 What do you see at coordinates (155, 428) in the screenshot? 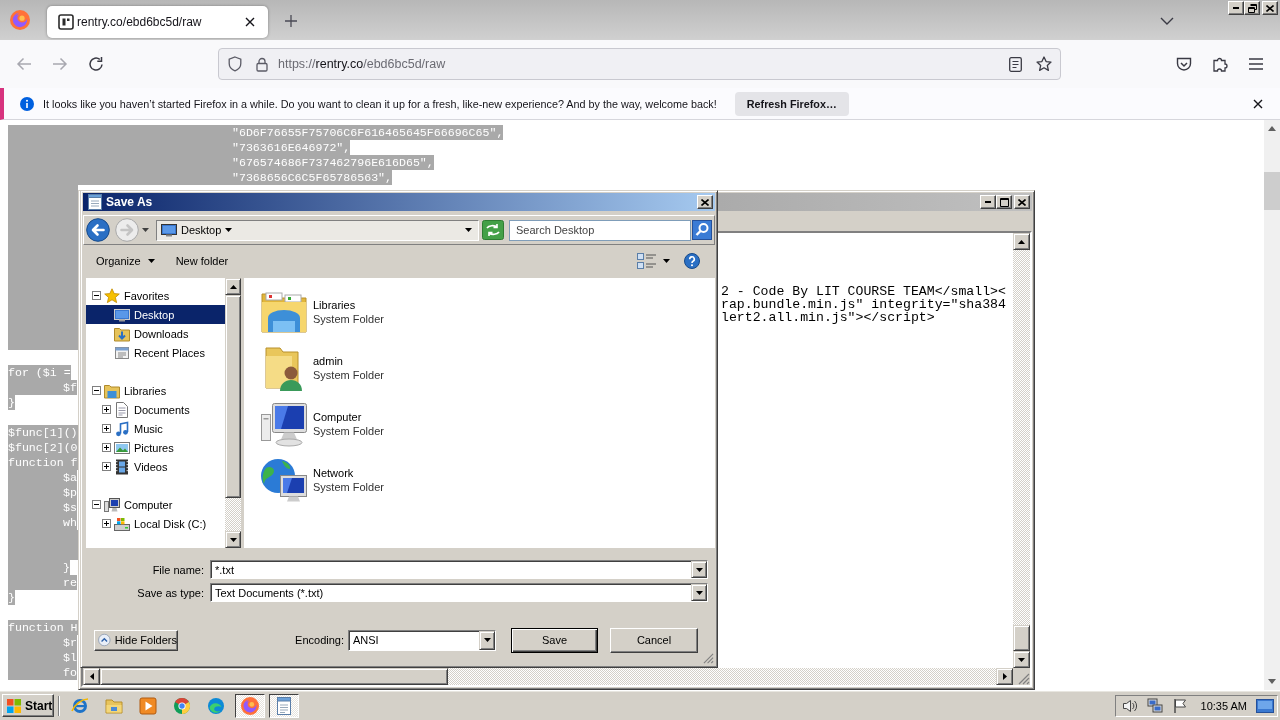
I see `tree-item: Music` at bounding box center [155, 428].